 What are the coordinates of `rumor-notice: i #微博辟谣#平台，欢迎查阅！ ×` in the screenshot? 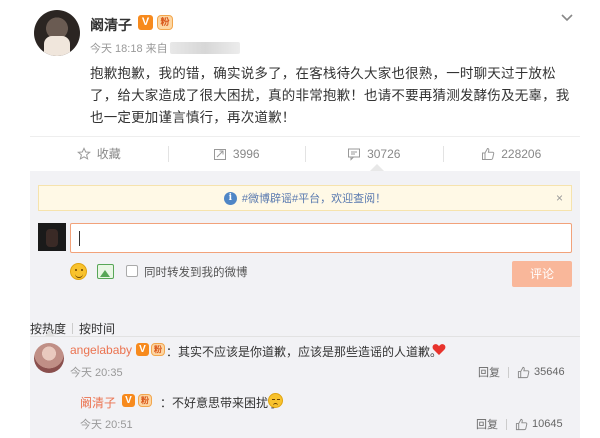 It's located at (305, 198).